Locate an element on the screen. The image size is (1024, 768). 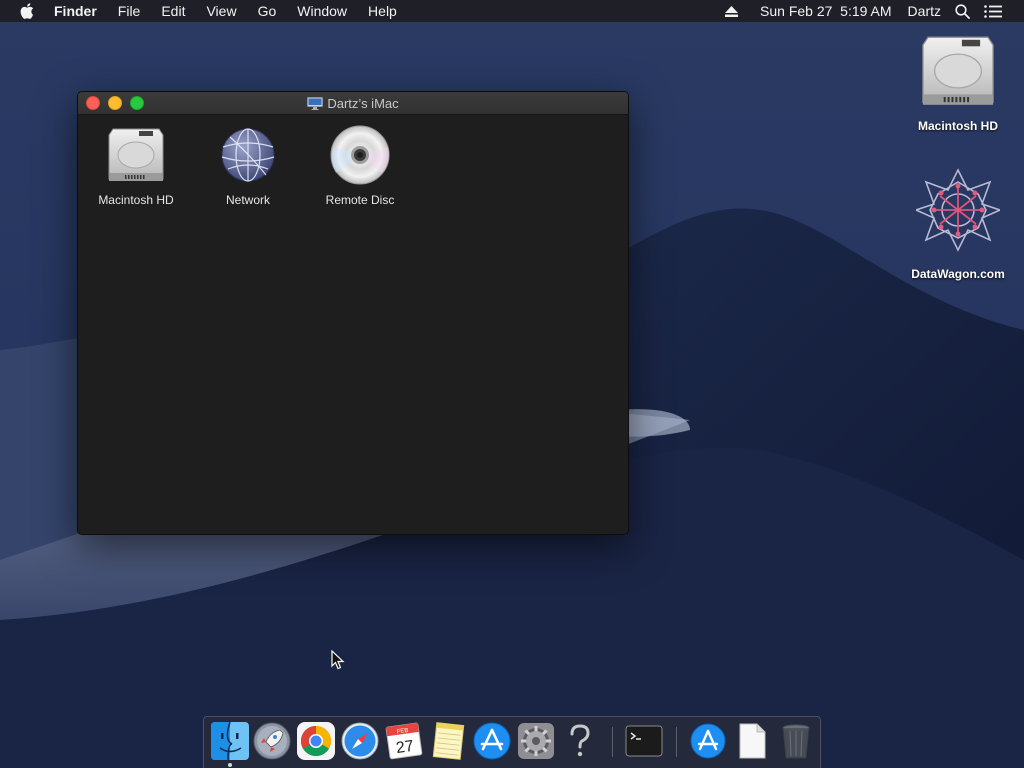
menu-window: Window is located at coordinates (322, 11).